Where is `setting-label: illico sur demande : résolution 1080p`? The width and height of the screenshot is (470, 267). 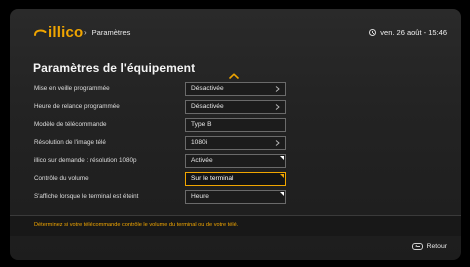
setting-label: illico sur demande : résolution 1080p is located at coordinates (85, 160).